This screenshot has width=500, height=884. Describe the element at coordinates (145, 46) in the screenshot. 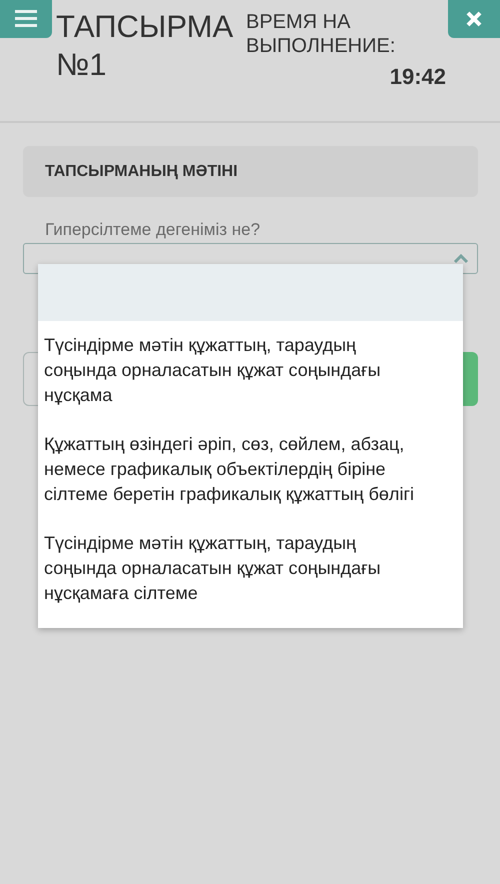

I see `task-title: ТАПСЫРМА №1` at that location.